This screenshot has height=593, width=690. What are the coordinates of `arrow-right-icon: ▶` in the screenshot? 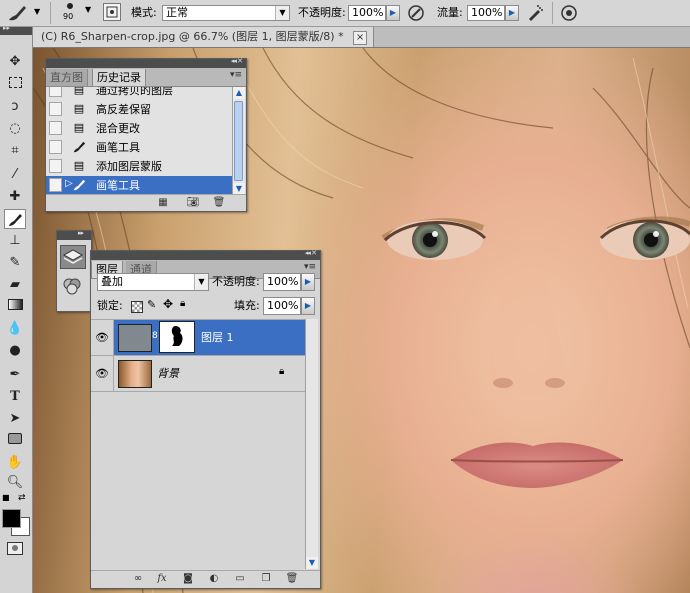 It's located at (512, 12).